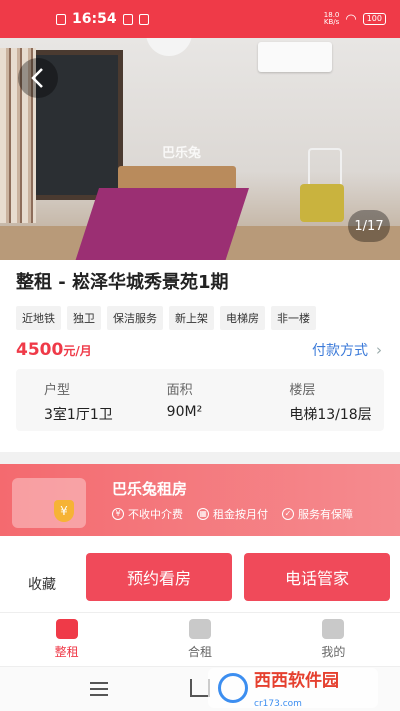 The height and width of the screenshot is (711, 400). What do you see at coordinates (199, 629) in the screenshot?
I see `shared-rent-icon` at bounding box center [199, 629].